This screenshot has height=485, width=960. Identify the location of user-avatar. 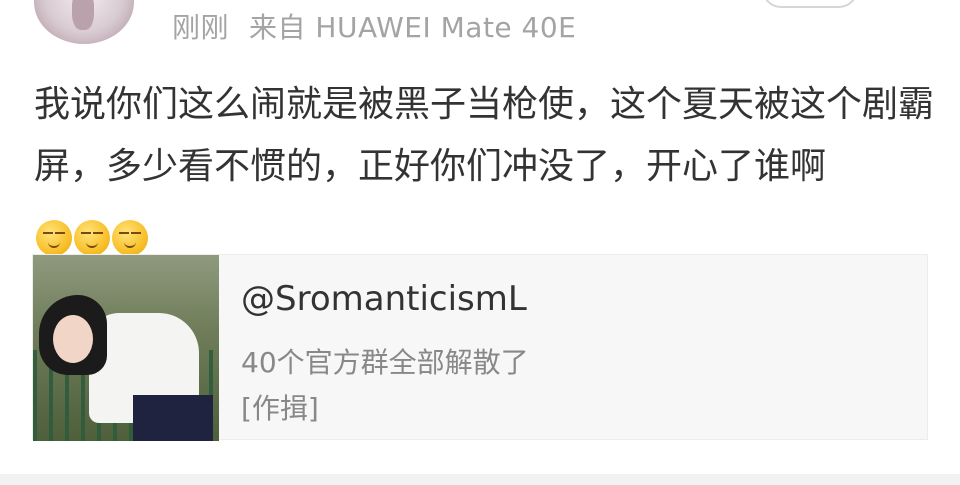
(84, 22).